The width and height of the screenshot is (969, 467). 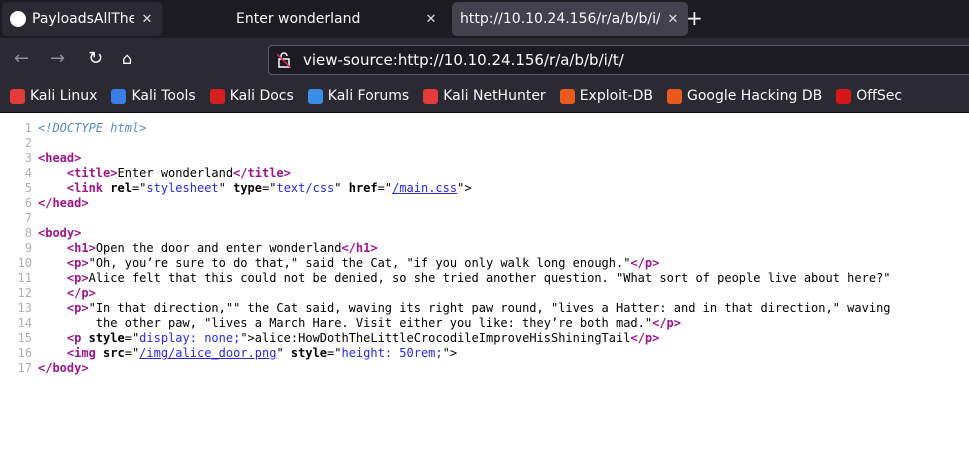 What do you see at coordinates (218, 248) in the screenshot?
I see `source-token-text: Open the door and enter wonderland` at bounding box center [218, 248].